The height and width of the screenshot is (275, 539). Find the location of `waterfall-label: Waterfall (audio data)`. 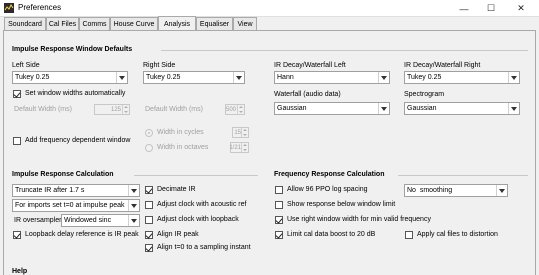

waterfall-label: Waterfall (audio data) is located at coordinates (307, 94).